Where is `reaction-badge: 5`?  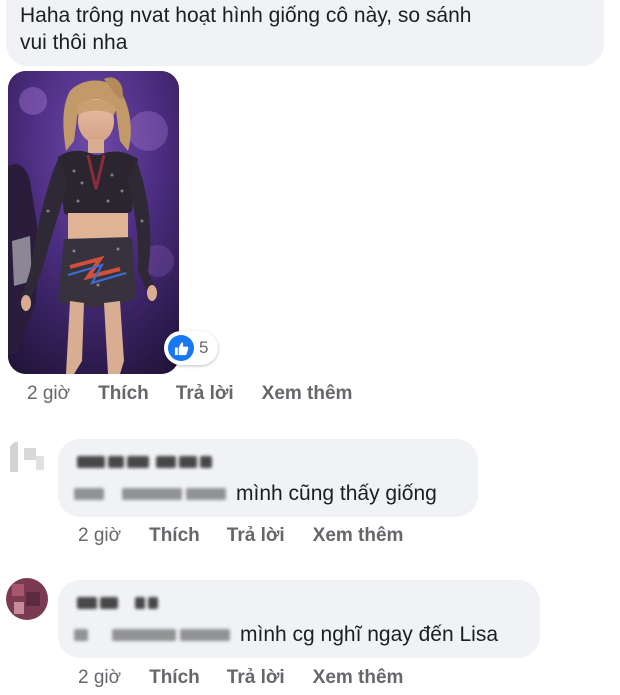
reaction-badge: 5 is located at coordinates (191, 348).